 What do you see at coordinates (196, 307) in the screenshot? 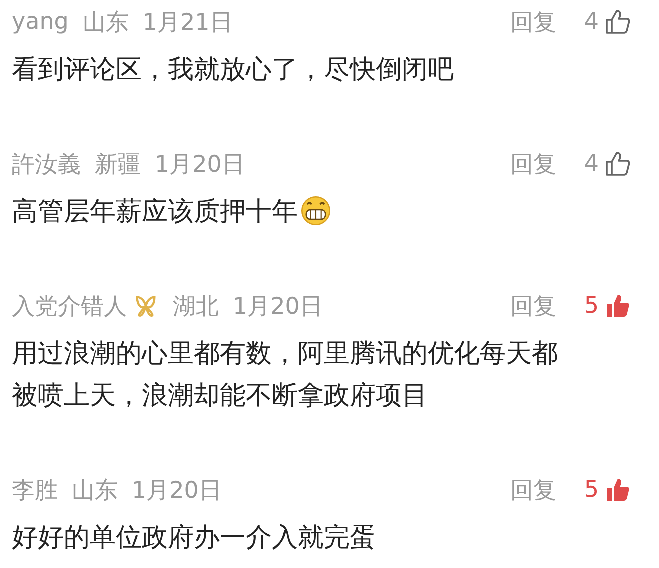
I see `region: 湖北` at bounding box center [196, 307].